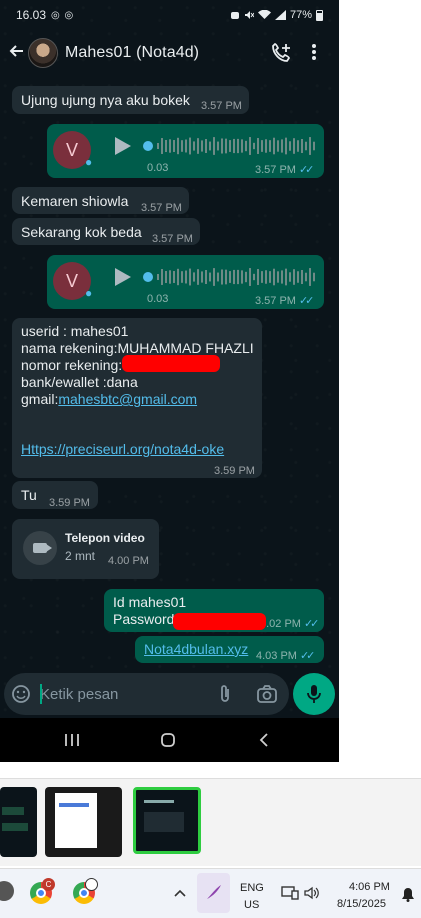 The width and height of the screenshot is (421, 918). I want to click on contact-avatar, so click(43, 53).